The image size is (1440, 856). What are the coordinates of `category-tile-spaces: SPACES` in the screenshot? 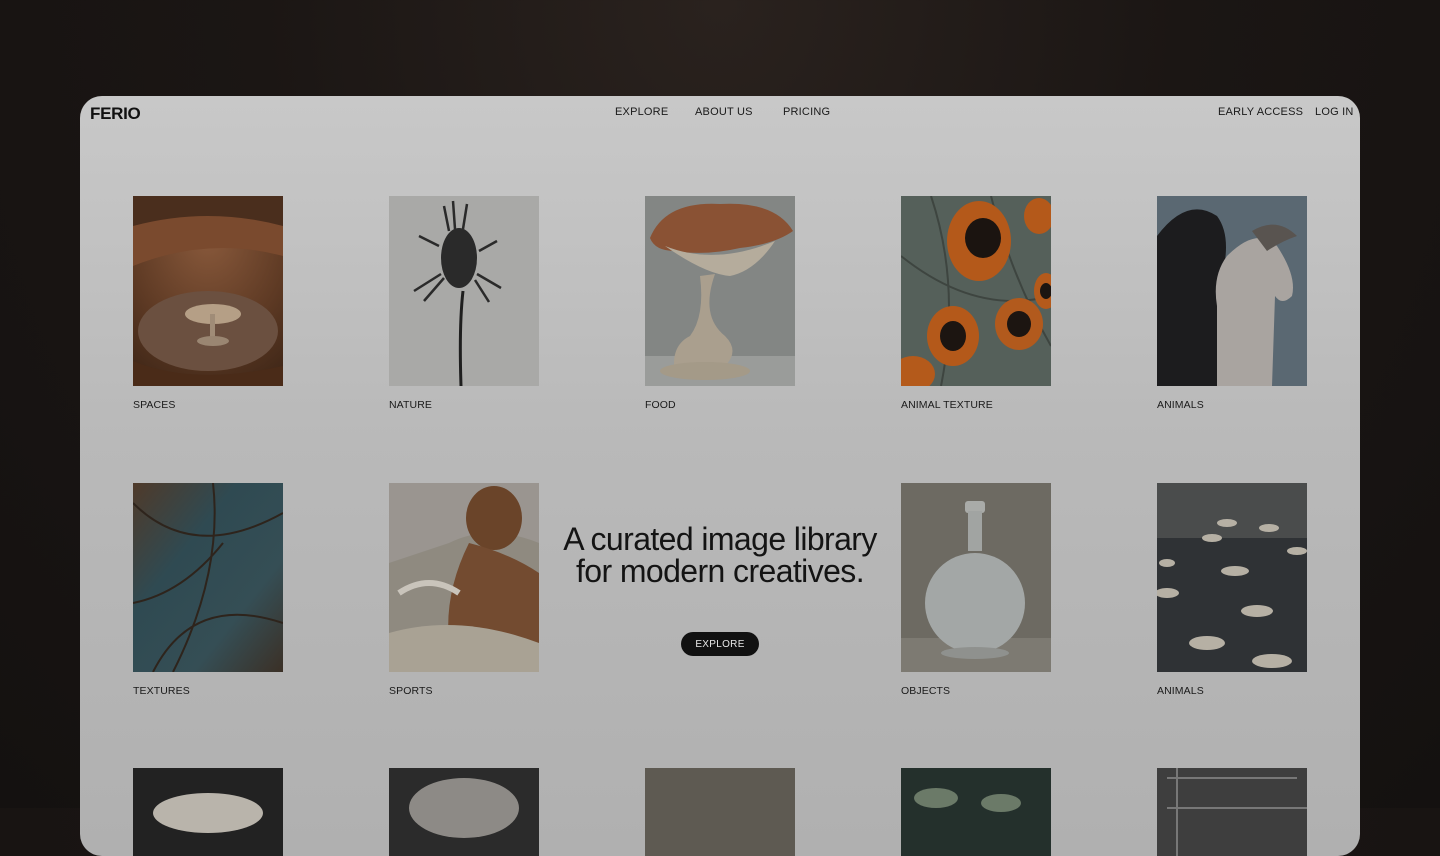 It's located at (208, 303).